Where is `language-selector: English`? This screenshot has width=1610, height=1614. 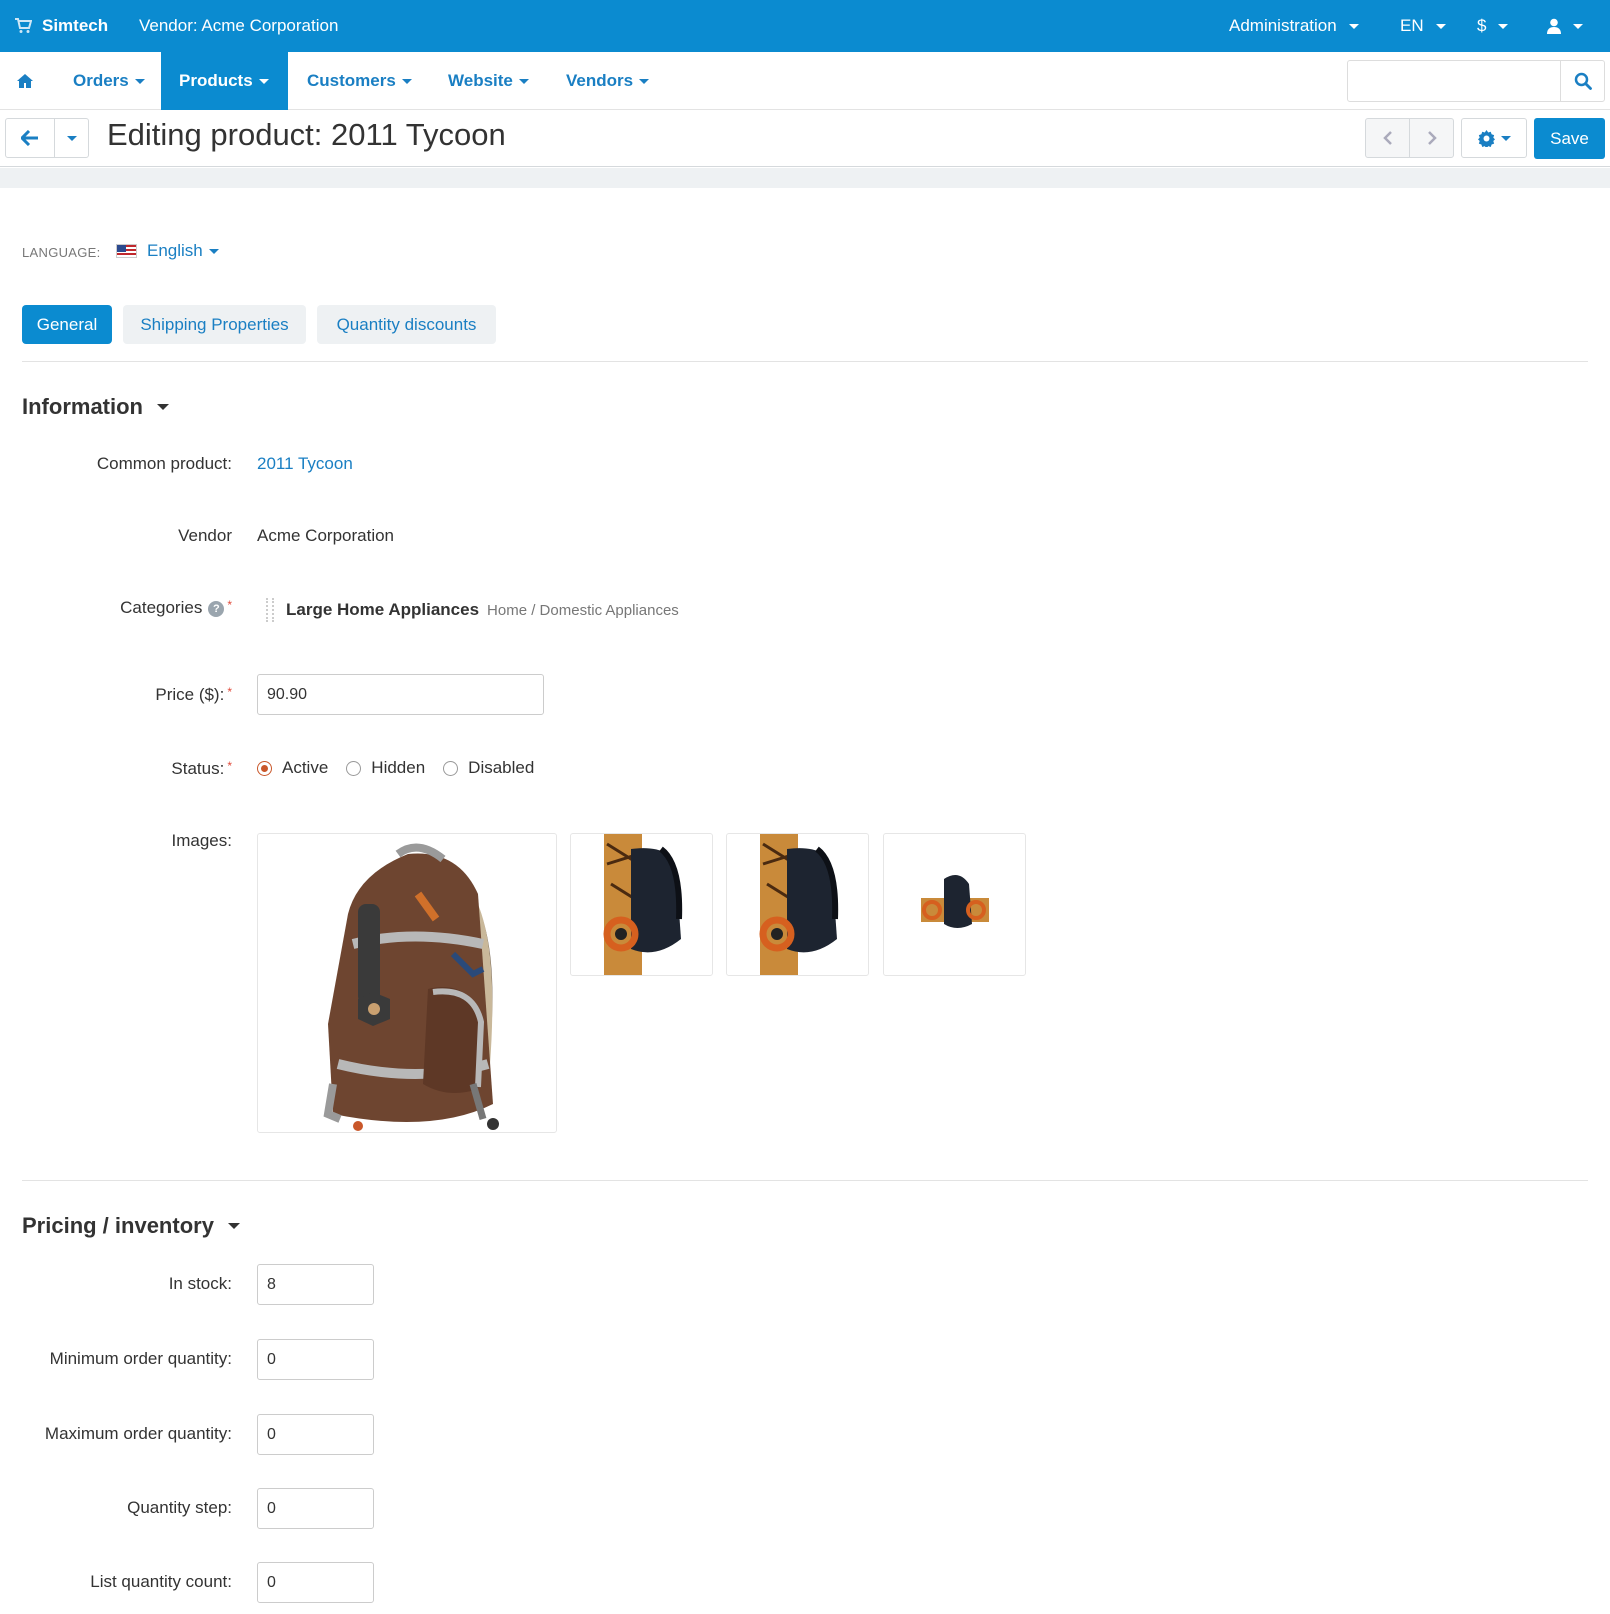 language-selector: English is located at coordinates (167, 251).